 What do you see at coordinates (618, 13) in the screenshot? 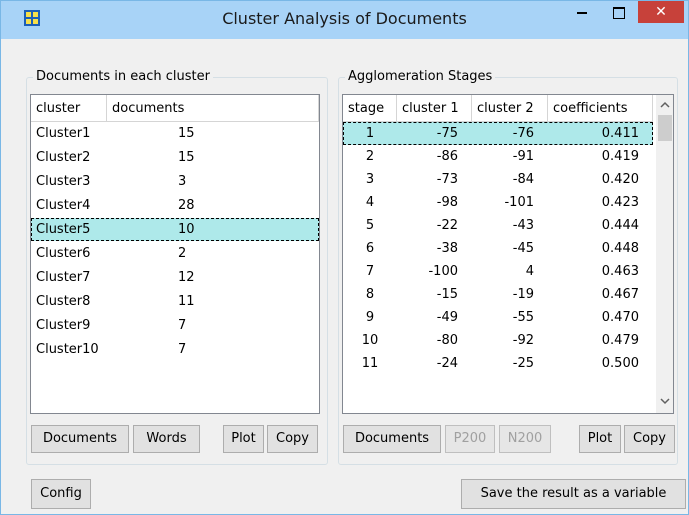
I see `maximize-icon` at bounding box center [618, 13].